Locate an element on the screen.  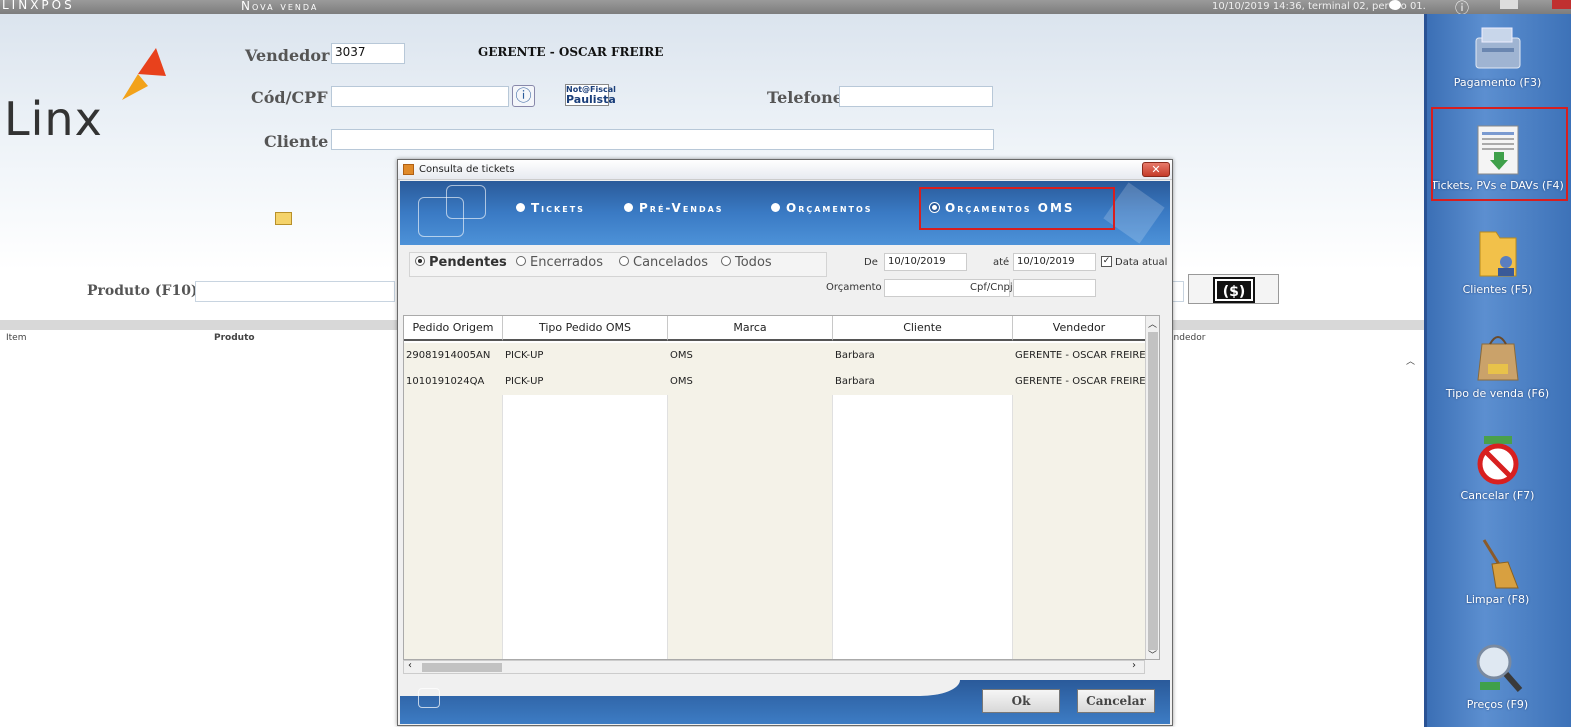
cliente-label: Cliente is located at coordinates (296, 141).